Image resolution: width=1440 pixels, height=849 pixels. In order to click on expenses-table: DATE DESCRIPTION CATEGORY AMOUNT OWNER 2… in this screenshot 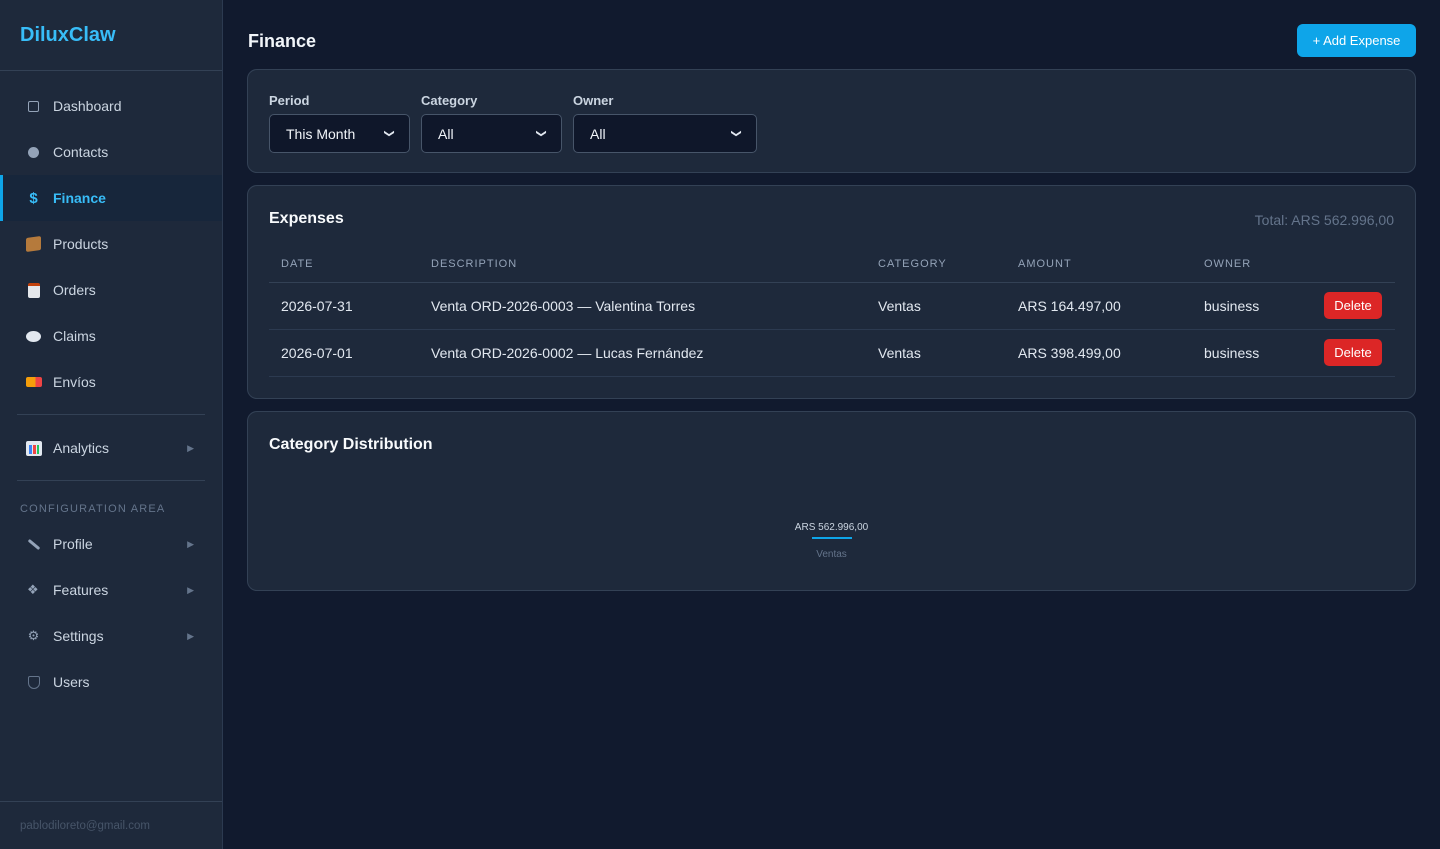, I will do `click(832, 311)`.